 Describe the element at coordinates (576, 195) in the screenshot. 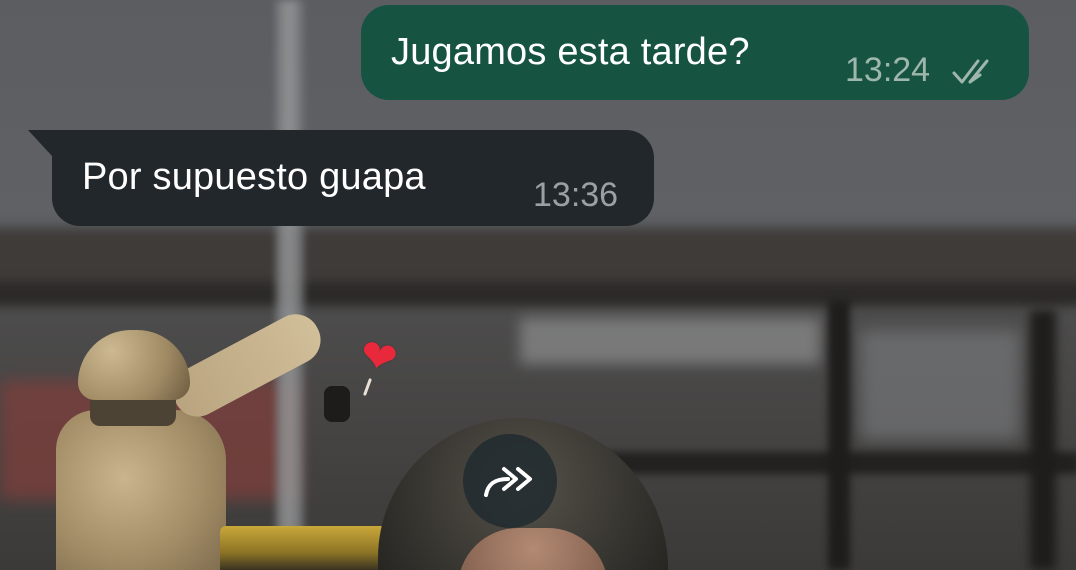

I see `message-time: 13:36` at that location.